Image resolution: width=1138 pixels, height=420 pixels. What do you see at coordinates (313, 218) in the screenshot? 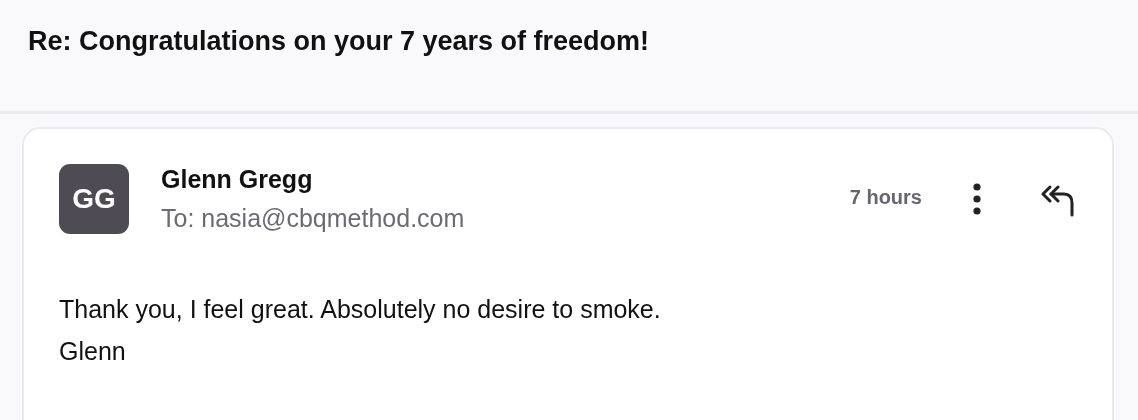
I see `recipient-address: To: nasia@cbqmethod.com` at bounding box center [313, 218].